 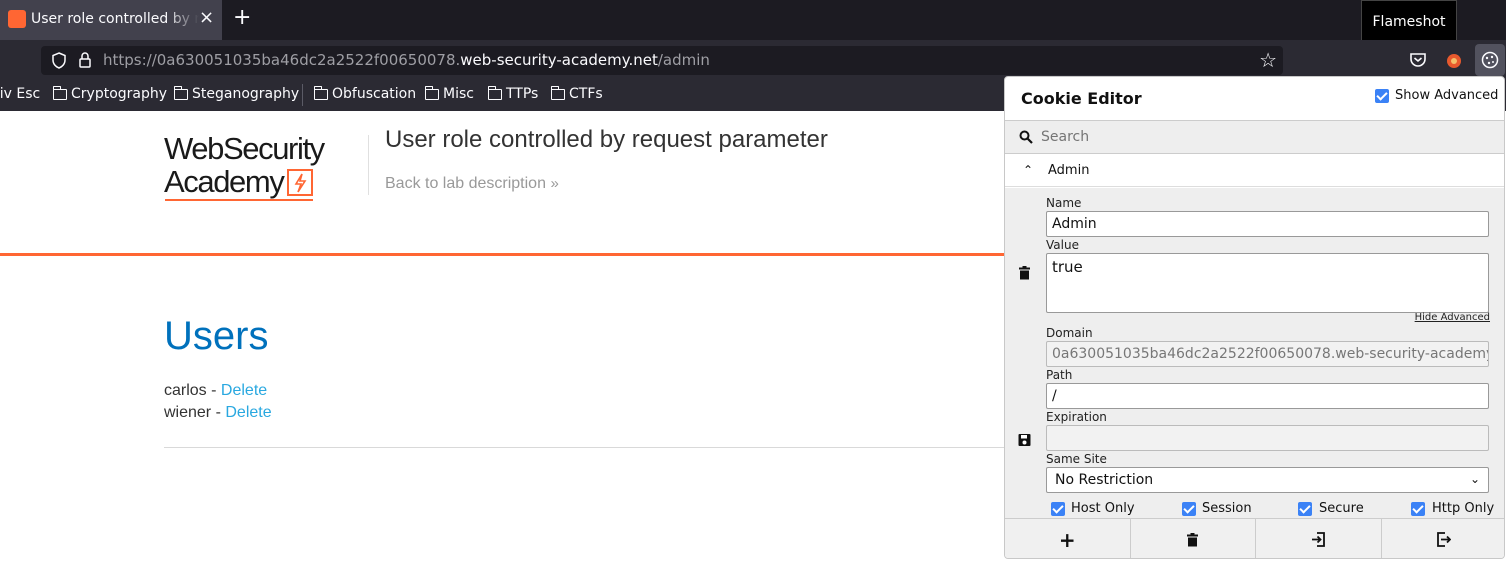 I want to click on lab-favicon-icon, so click(x=17, y=19).